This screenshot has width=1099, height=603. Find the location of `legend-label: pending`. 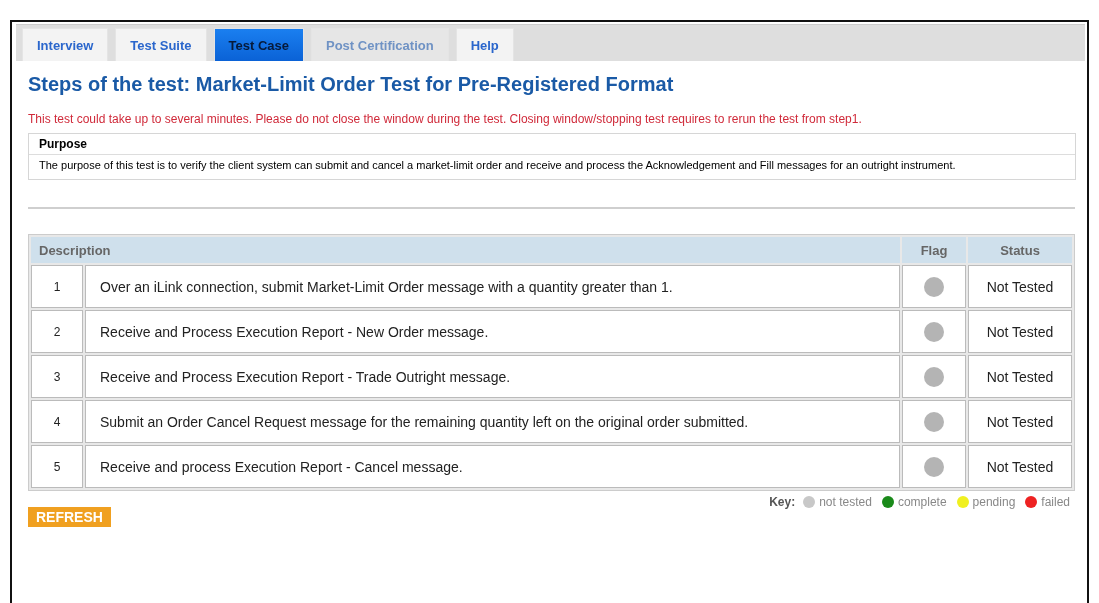

legend-label: pending is located at coordinates (994, 502).